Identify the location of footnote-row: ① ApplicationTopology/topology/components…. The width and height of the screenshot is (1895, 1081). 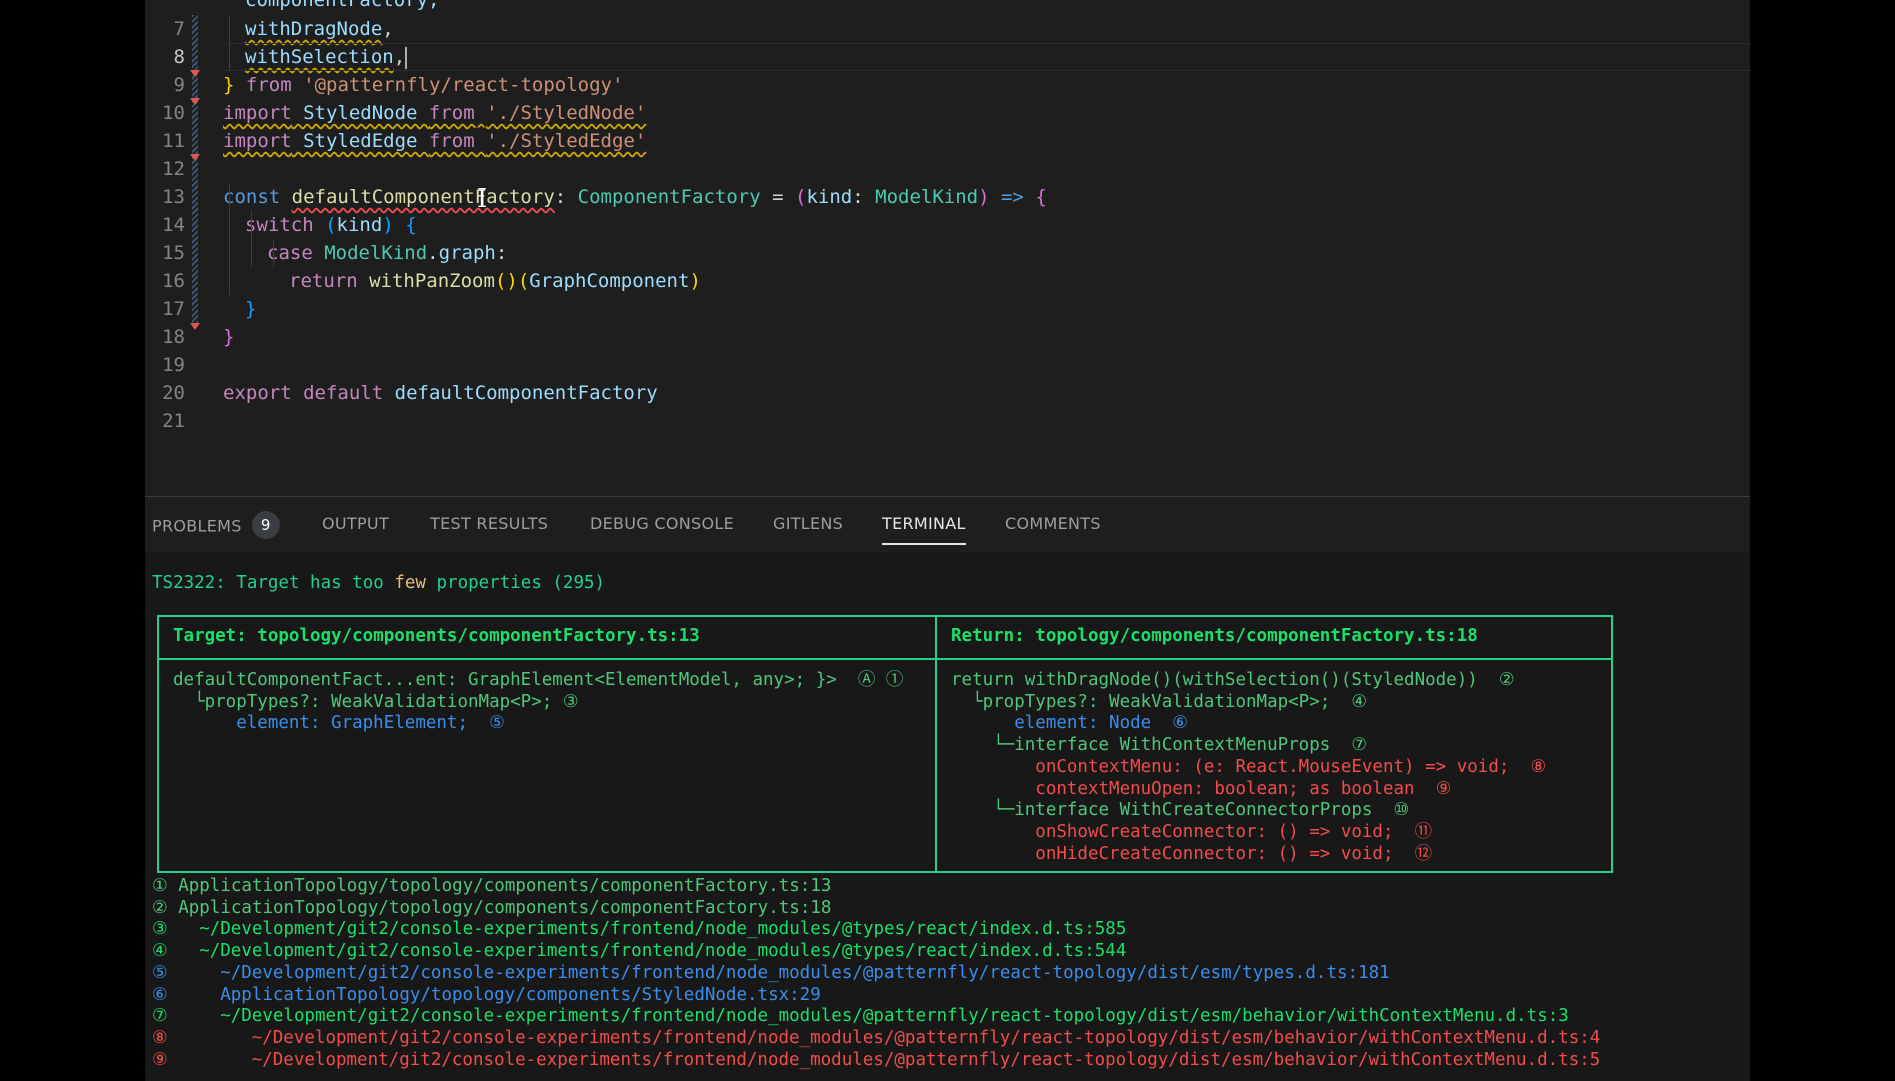
(491, 886).